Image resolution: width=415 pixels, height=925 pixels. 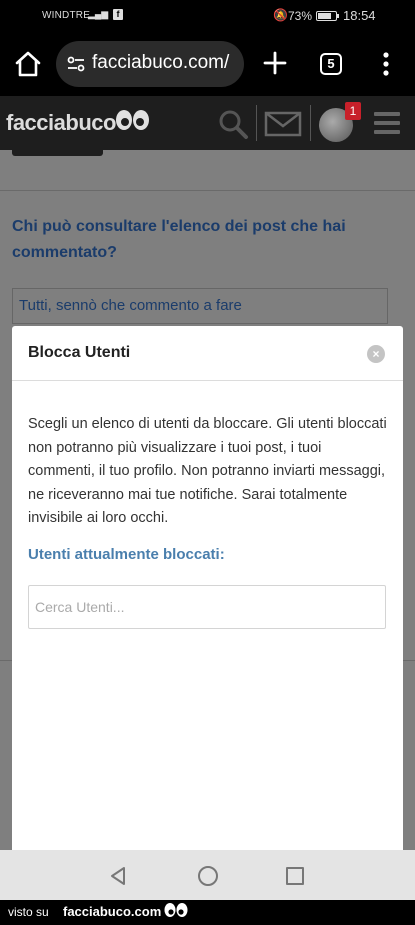 I want to click on modal-title: Blocca Utenti, so click(x=79, y=352).